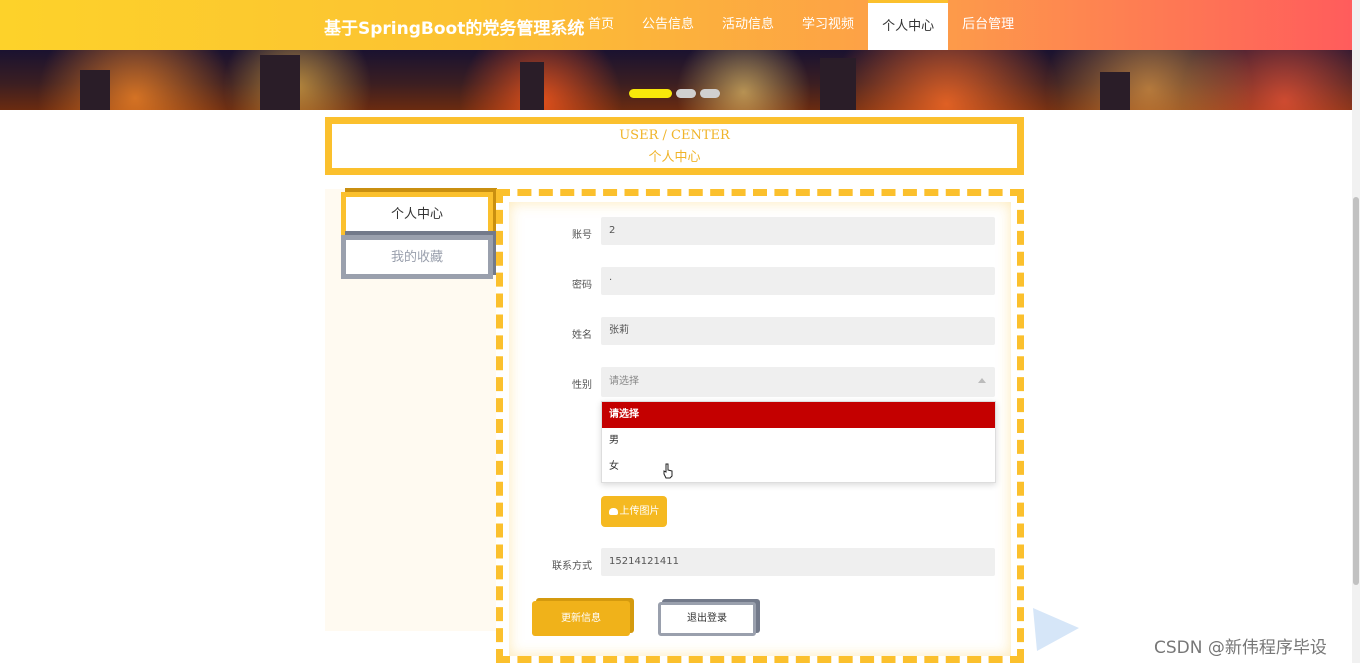  I want to click on name-label: 姓名, so click(582, 335).